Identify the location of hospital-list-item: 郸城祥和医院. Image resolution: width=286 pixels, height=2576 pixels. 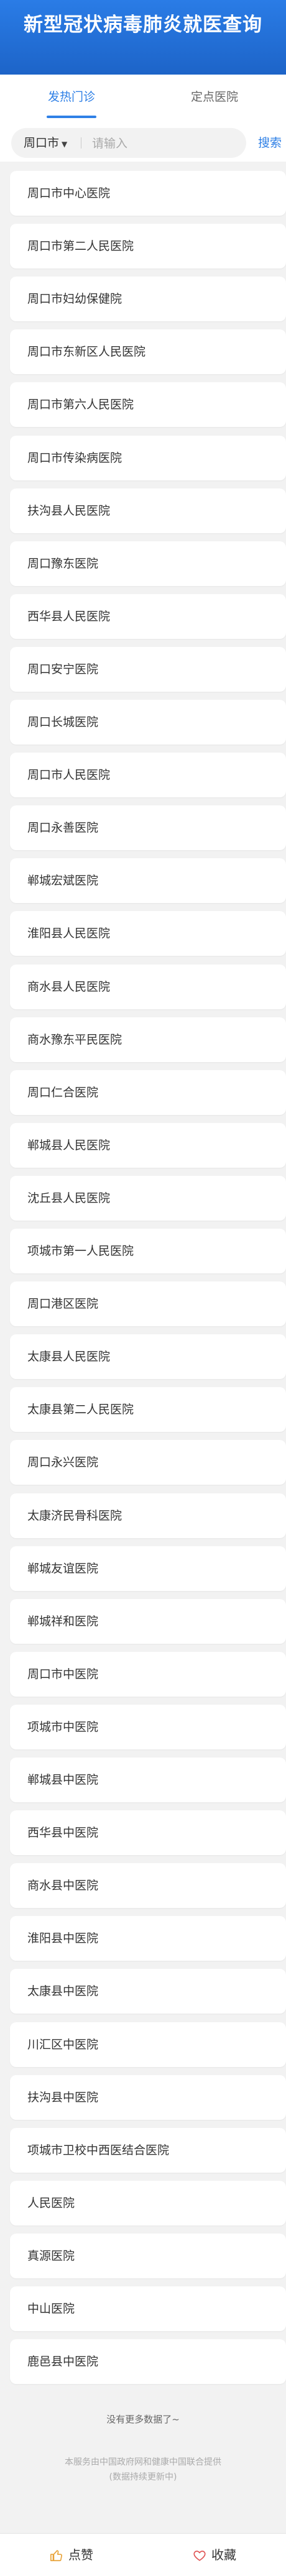
(148, 1621).